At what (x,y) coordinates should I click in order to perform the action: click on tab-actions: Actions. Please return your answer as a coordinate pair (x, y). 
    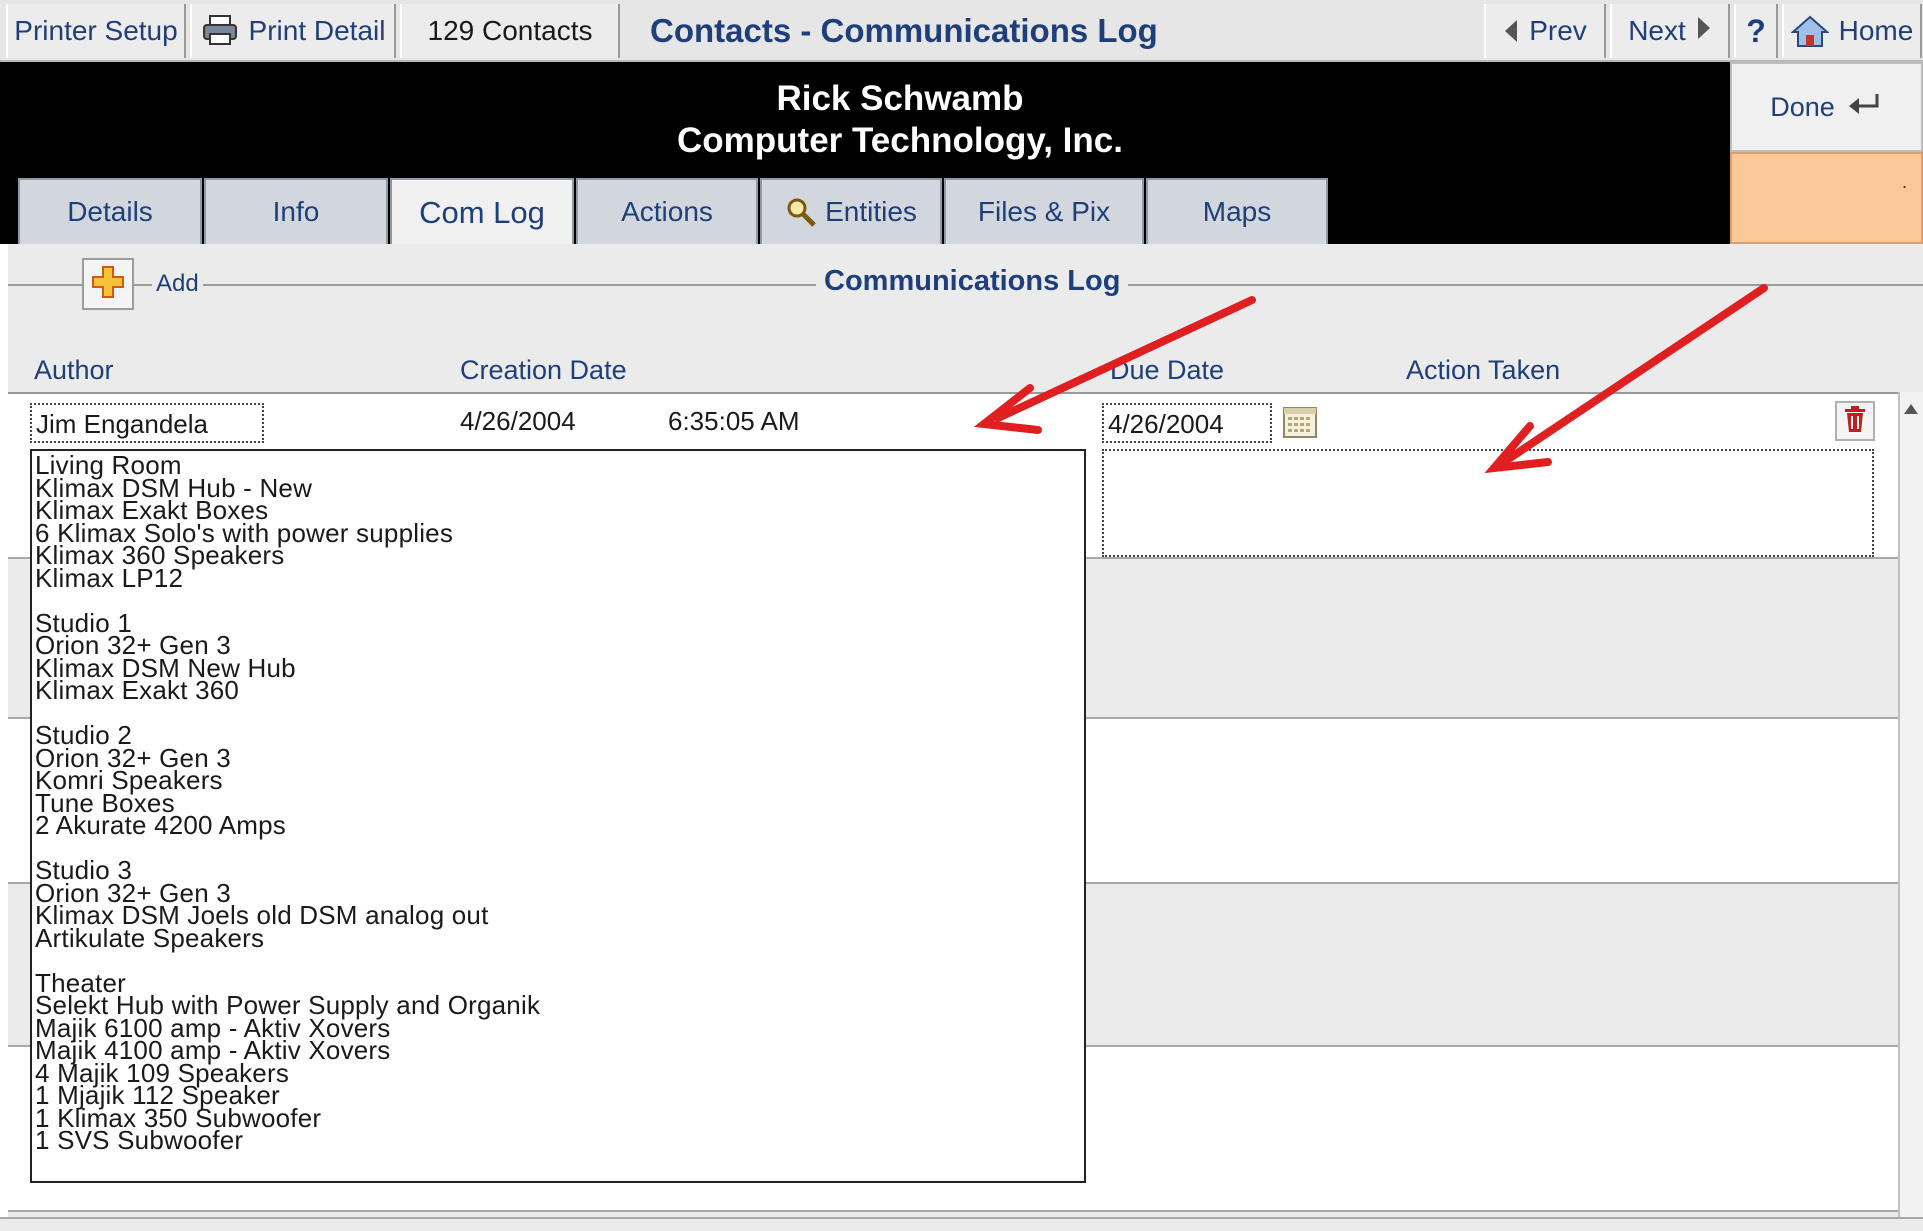
    Looking at the image, I should click on (667, 211).